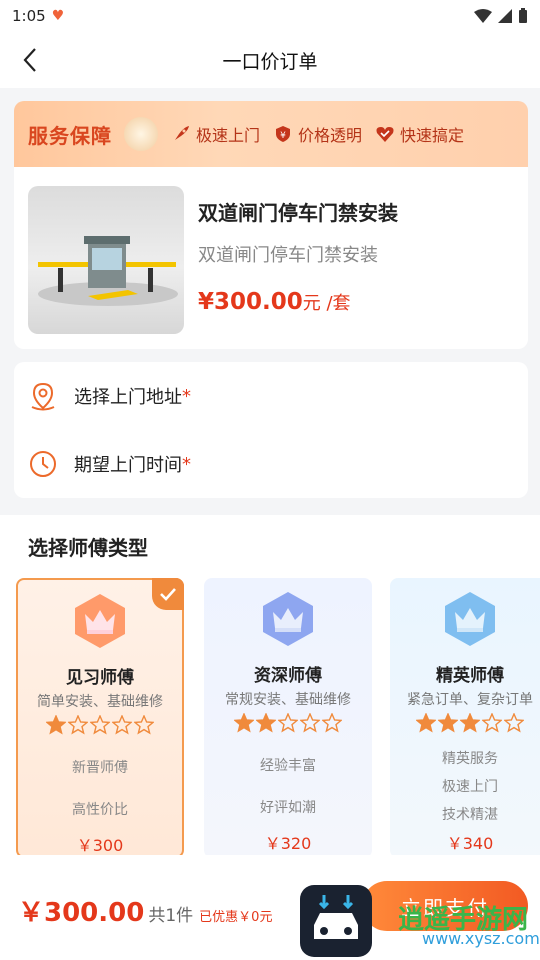 This screenshot has height=960, width=540. What do you see at coordinates (288, 700) in the screenshot?
I see `master-desc: 常规安装、基础维修` at bounding box center [288, 700].